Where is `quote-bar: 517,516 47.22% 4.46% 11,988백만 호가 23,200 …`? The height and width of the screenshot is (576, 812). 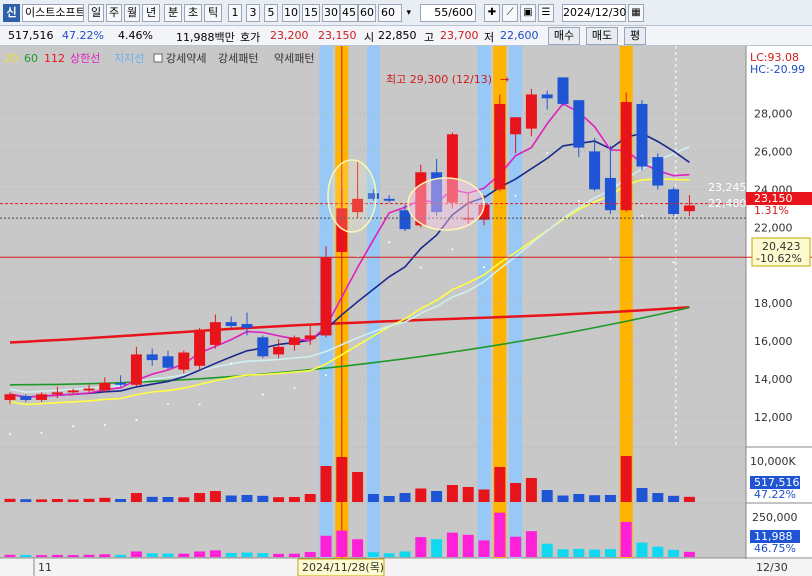 quote-bar: 517,516 47.22% 4.46% 11,988백만 호가 23,200 … is located at coordinates (406, 36).